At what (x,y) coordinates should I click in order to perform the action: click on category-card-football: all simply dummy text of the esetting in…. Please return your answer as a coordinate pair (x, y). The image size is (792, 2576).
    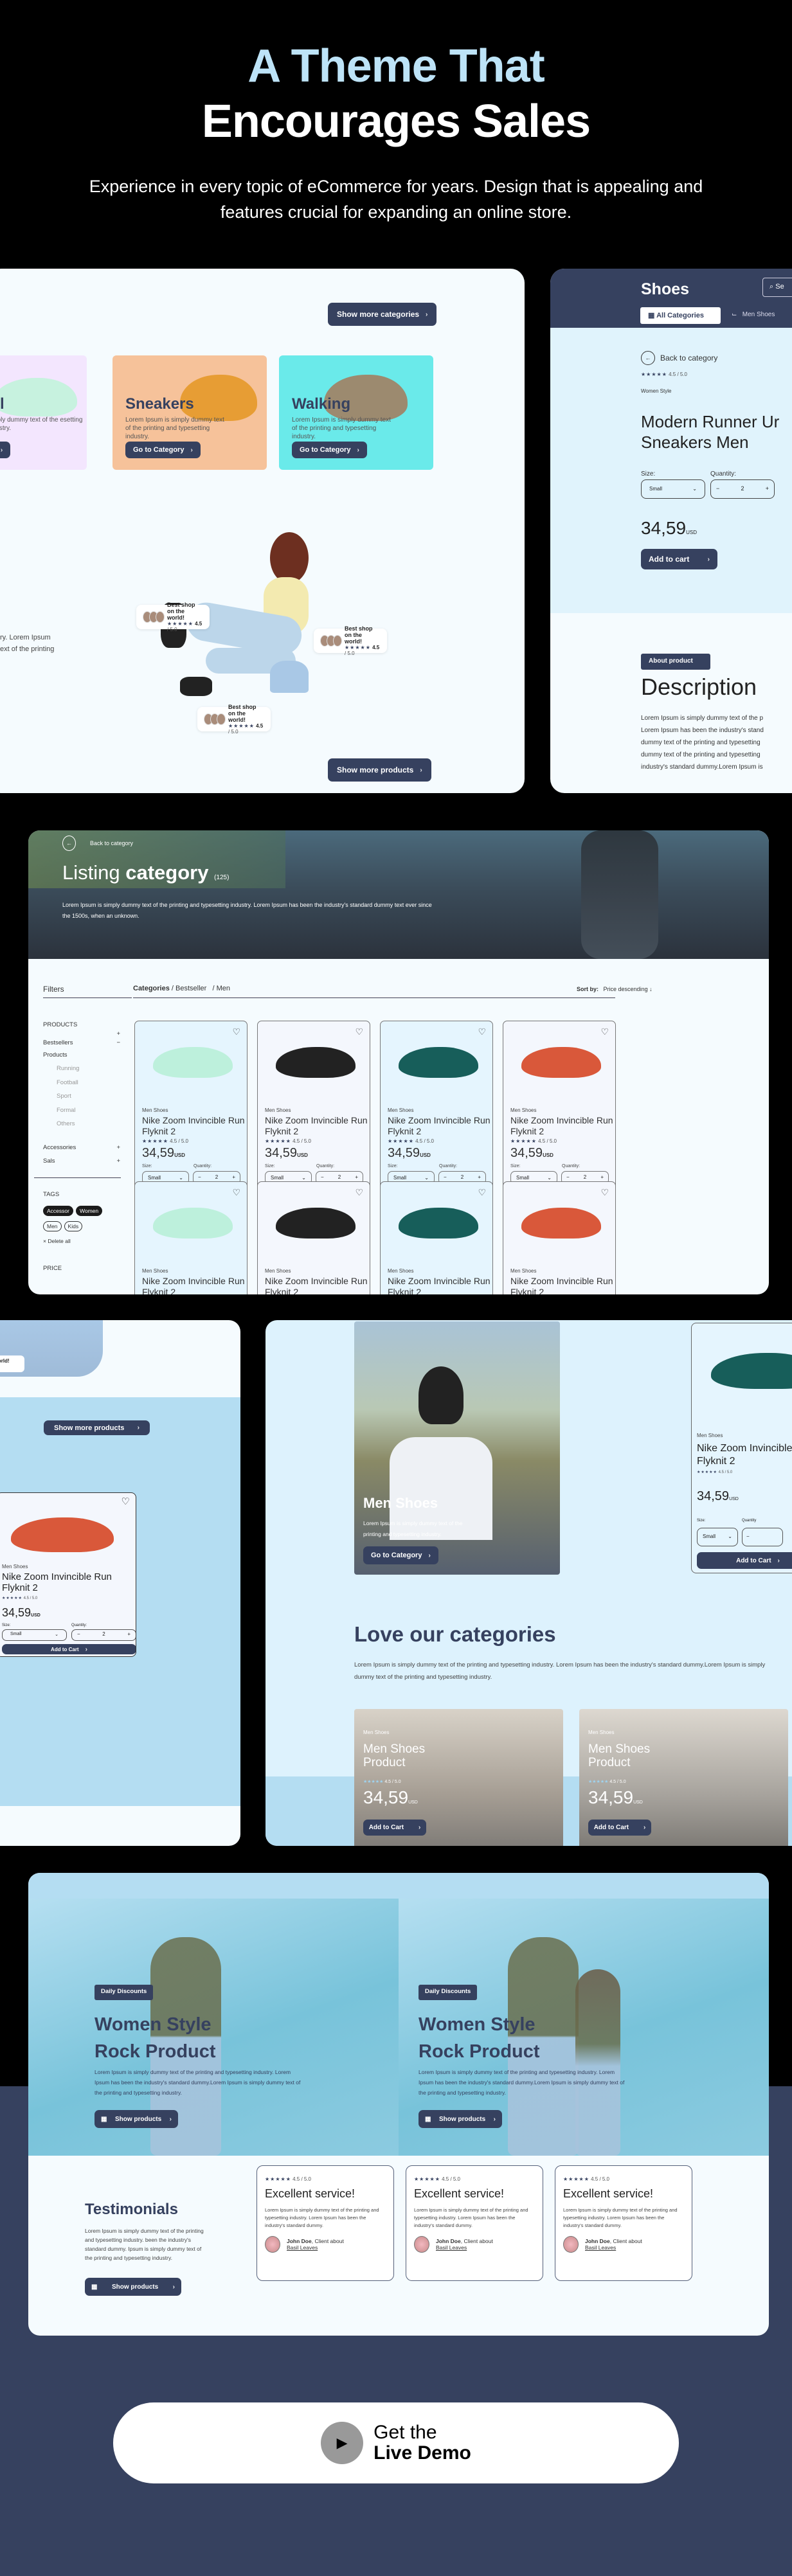
    Looking at the image, I should click on (44, 412).